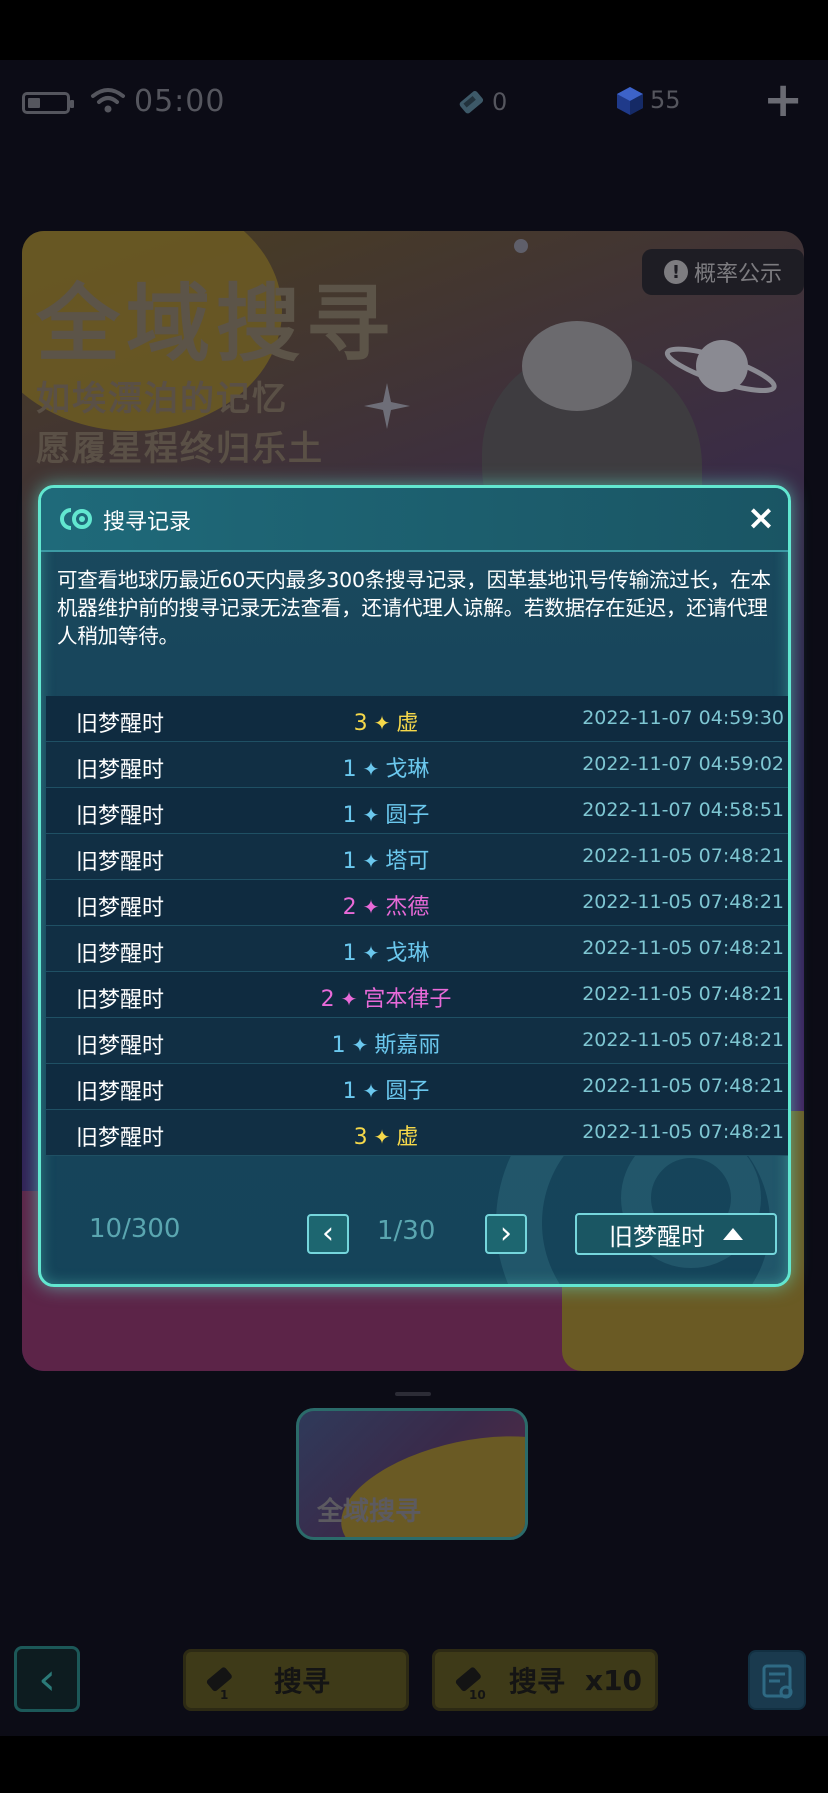 The height and width of the screenshot is (1793, 828). What do you see at coordinates (783, 100) in the screenshot?
I see `add-currency-button: +` at bounding box center [783, 100].